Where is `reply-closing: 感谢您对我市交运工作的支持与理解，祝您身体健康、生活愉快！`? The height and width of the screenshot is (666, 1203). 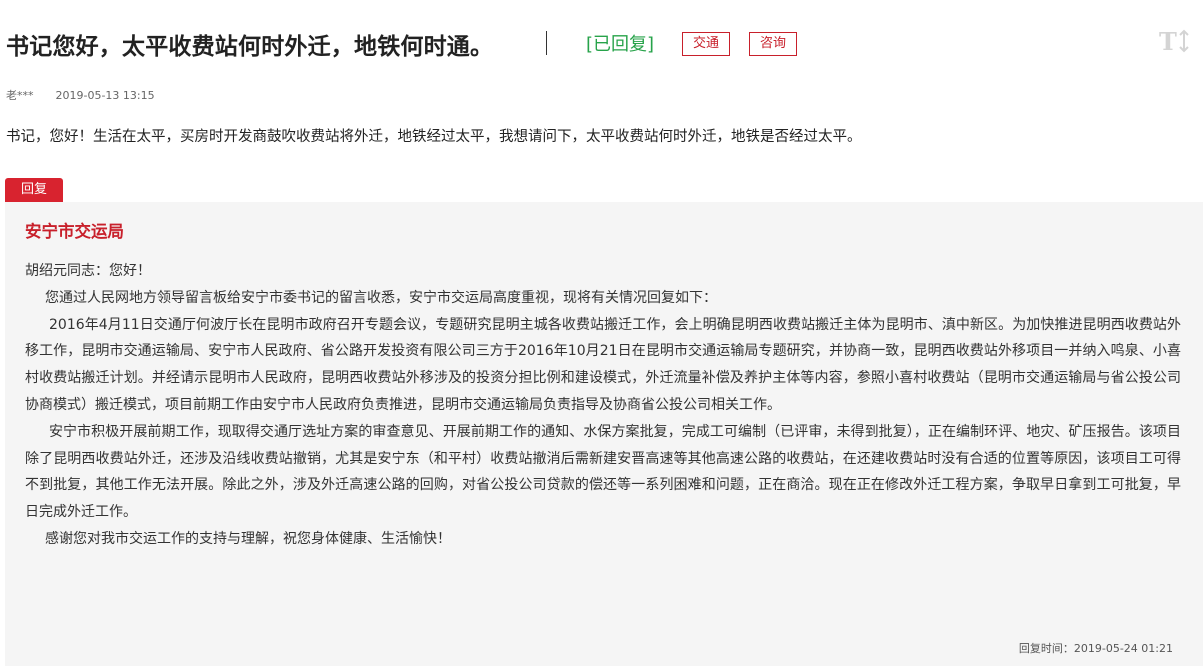
reply-closing: 感谢您对我市交运工作的支持与理解，祝您身体健康、生活愉快！ is located at coordinates (248, 538).